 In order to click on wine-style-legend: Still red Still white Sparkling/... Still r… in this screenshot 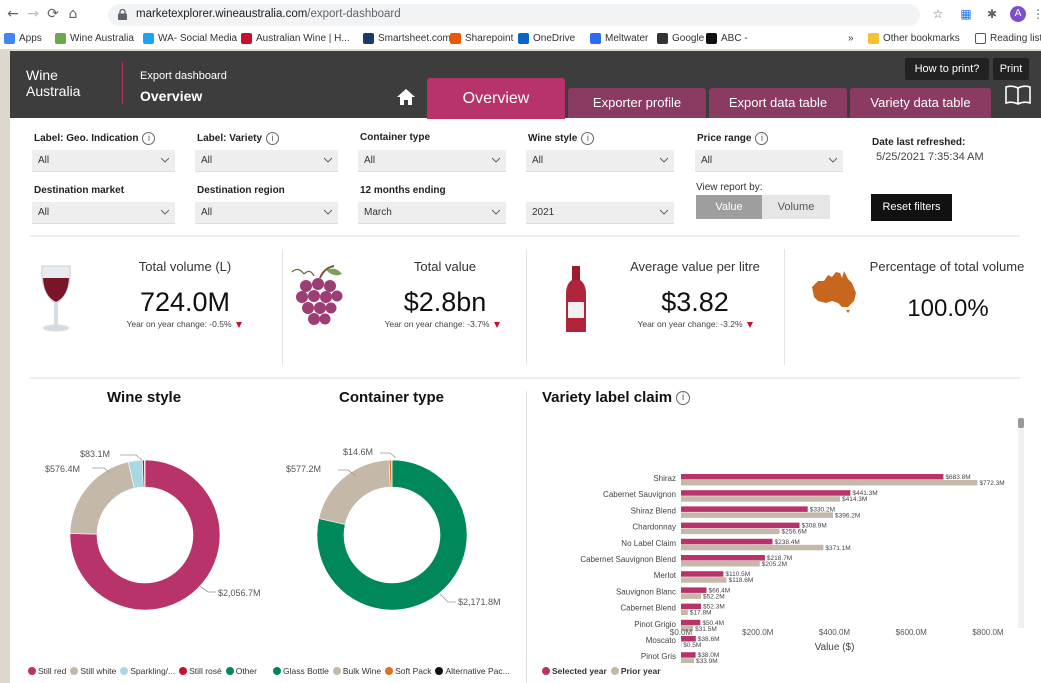, I will do `click(144, 671)`.